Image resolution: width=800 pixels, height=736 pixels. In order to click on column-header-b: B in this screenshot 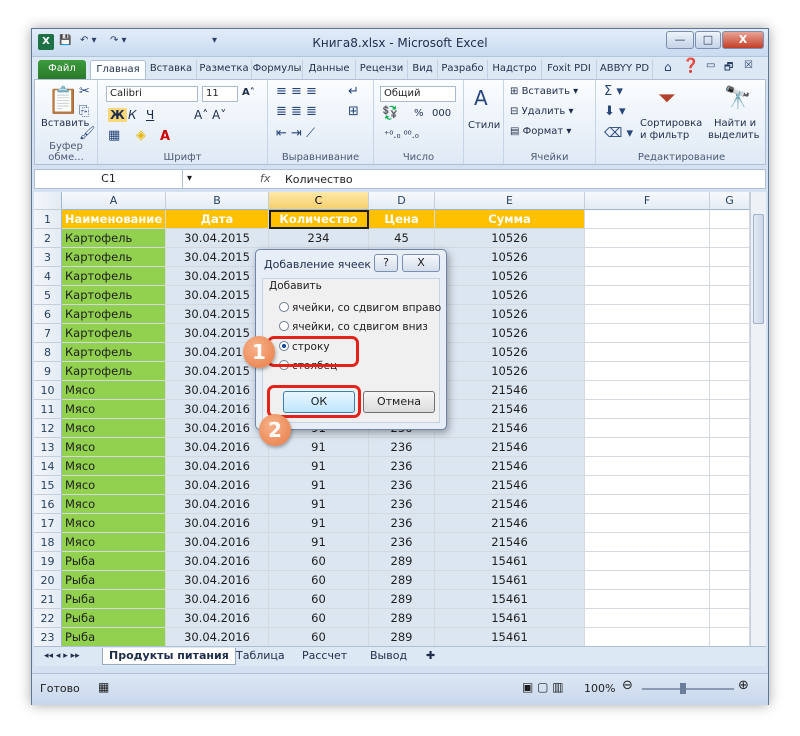, I will do `click(217, 201)`.